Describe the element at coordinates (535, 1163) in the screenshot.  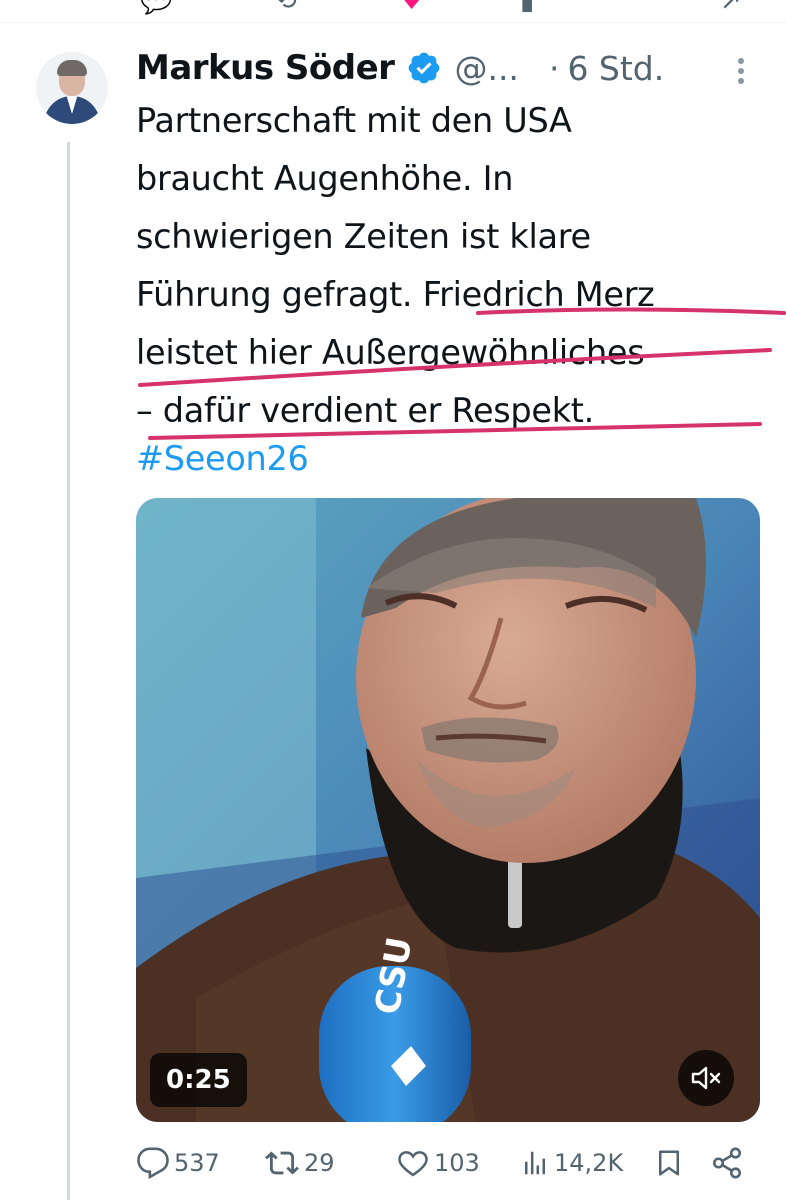
I see `views-icon` at that location.